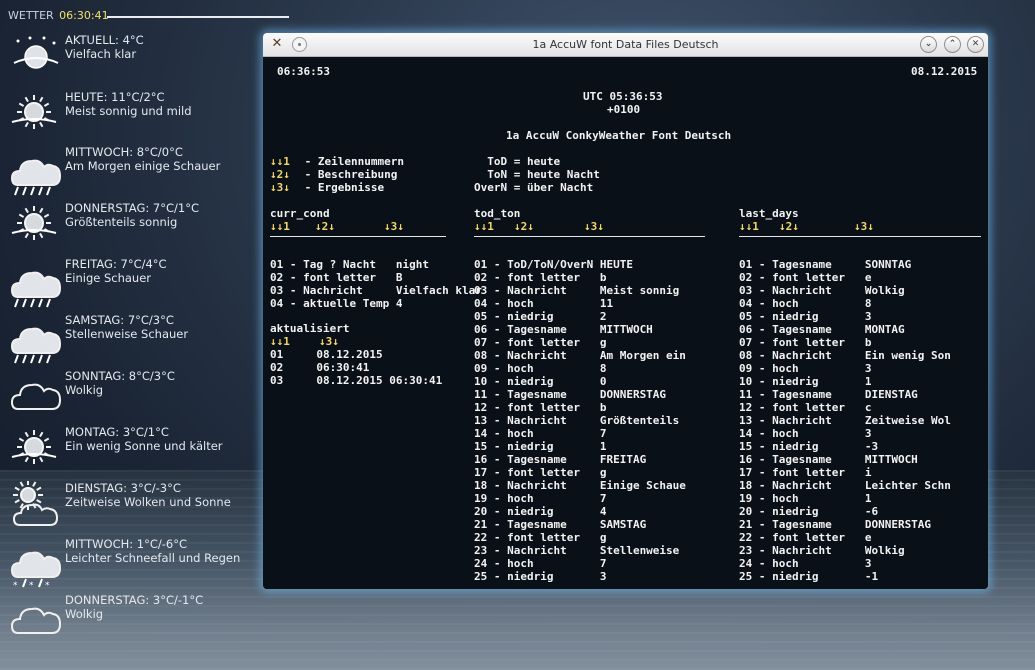 This screenshot has height=670, width=1035. Describe the element at coordinates (336, 277) in the screenshot. I see `data-line: 02 - font letter B` at that location.